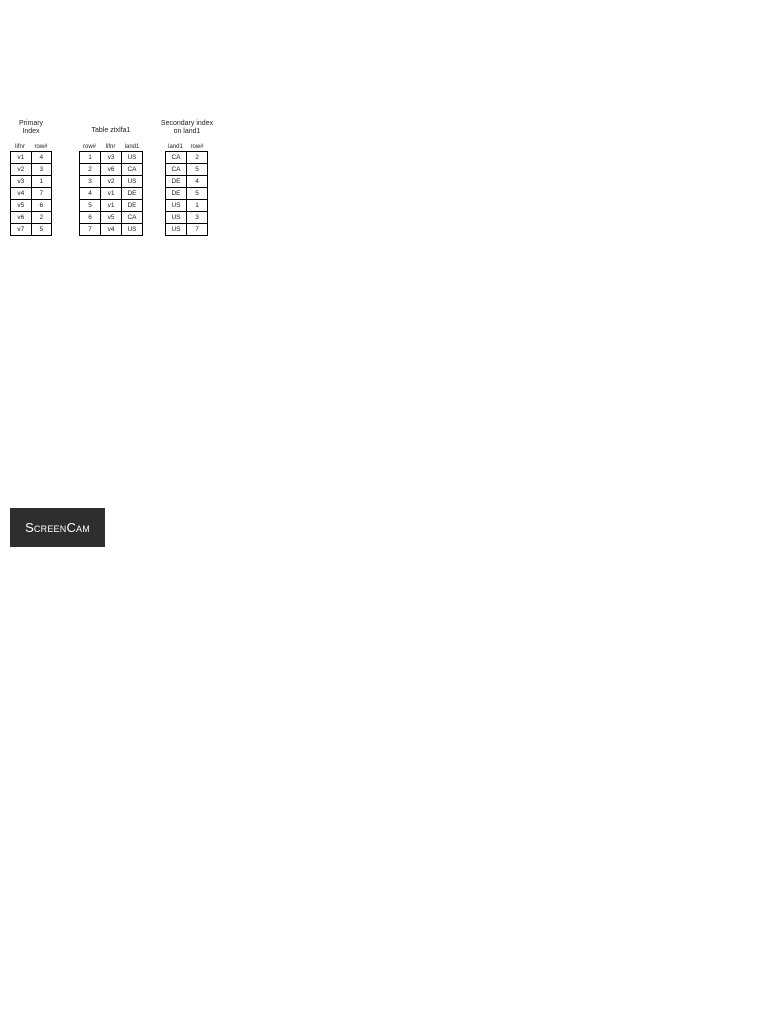 Image resolution: width=781 pixels, height=1011 pixels. Describe the element at coordinates (197, 229) in the screenshot. I see `secondary-index-cell: 7` at that location.